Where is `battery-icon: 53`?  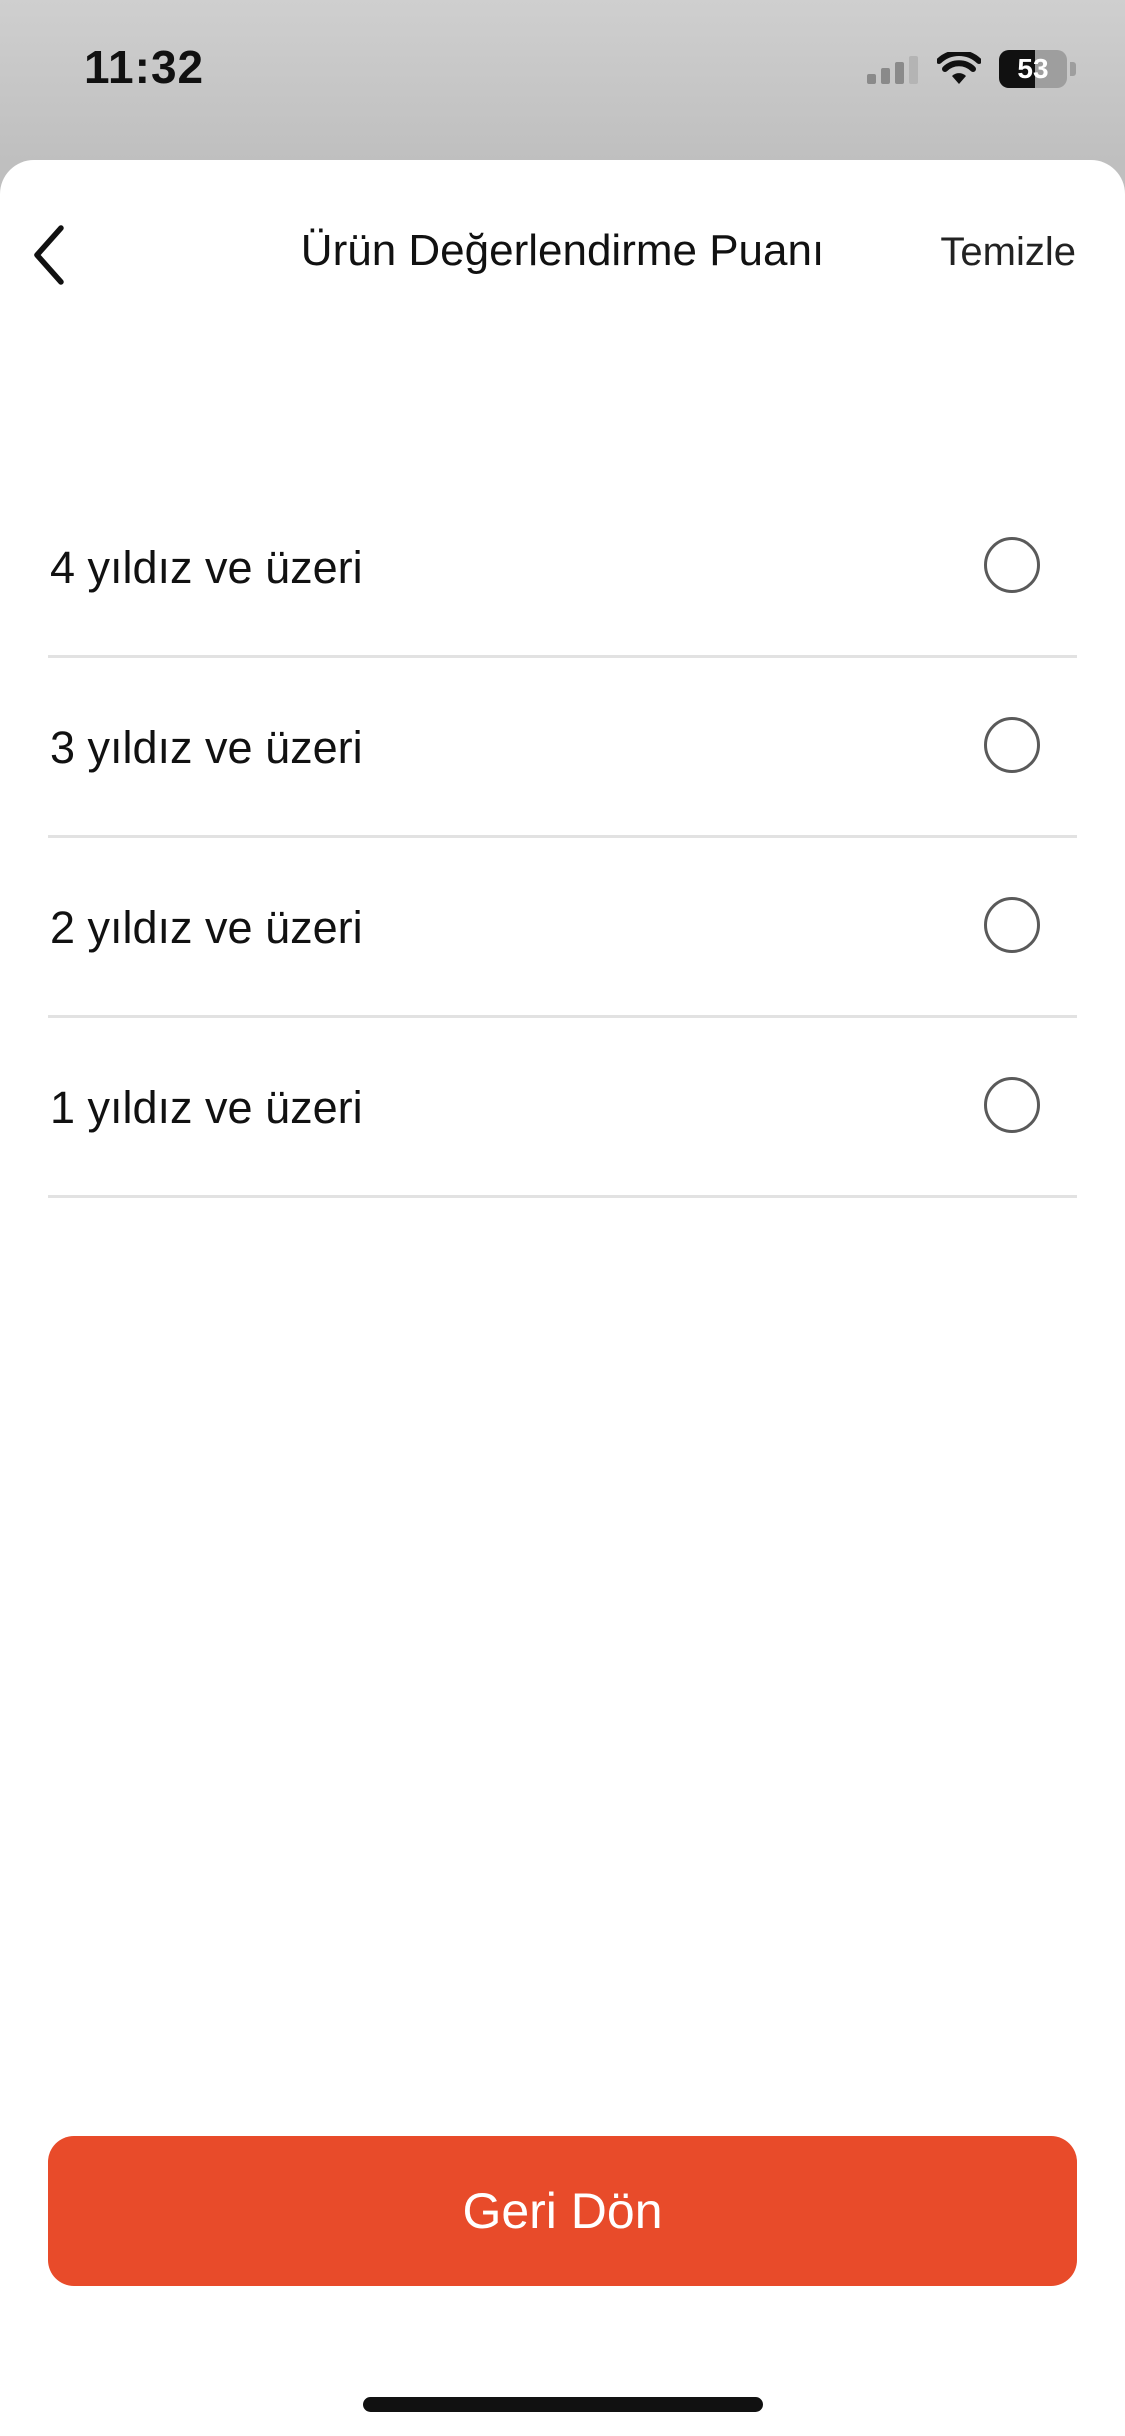
battery-icon: 53 is located at coordinates (1038, 69).